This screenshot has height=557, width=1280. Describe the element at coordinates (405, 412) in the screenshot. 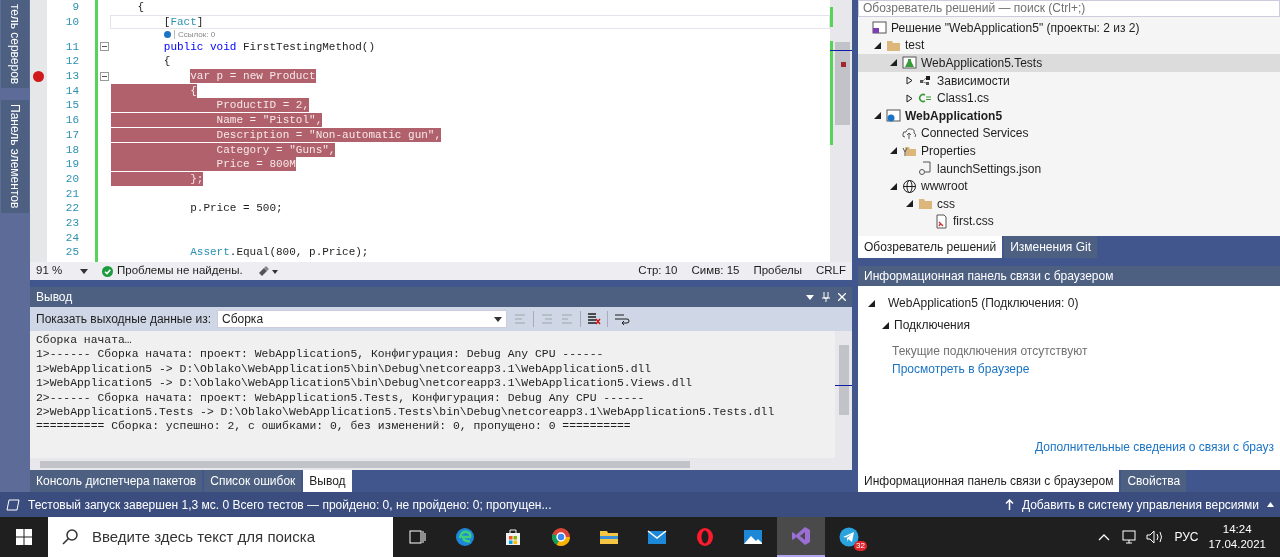

I see `output-line: 2>WebApplication5.Tests -> D:\Oblako\WebApplication5.Tests\bin\Debug\netcoreapp3.1\WebApplication5.Tests.dll` at that location.